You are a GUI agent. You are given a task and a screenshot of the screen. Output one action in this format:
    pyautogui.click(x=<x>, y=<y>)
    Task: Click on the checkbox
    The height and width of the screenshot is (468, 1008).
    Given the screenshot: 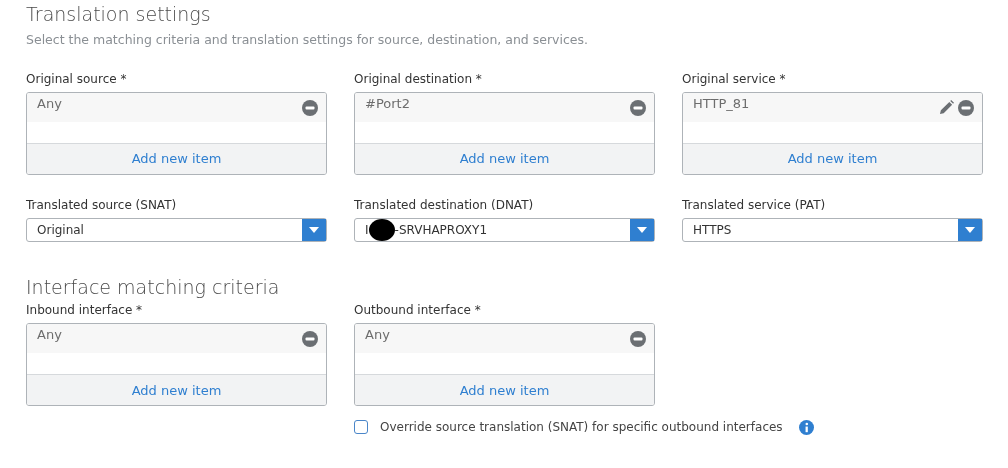 What is the action you would take?
    pyautogui.click(x=361, y=427)
    